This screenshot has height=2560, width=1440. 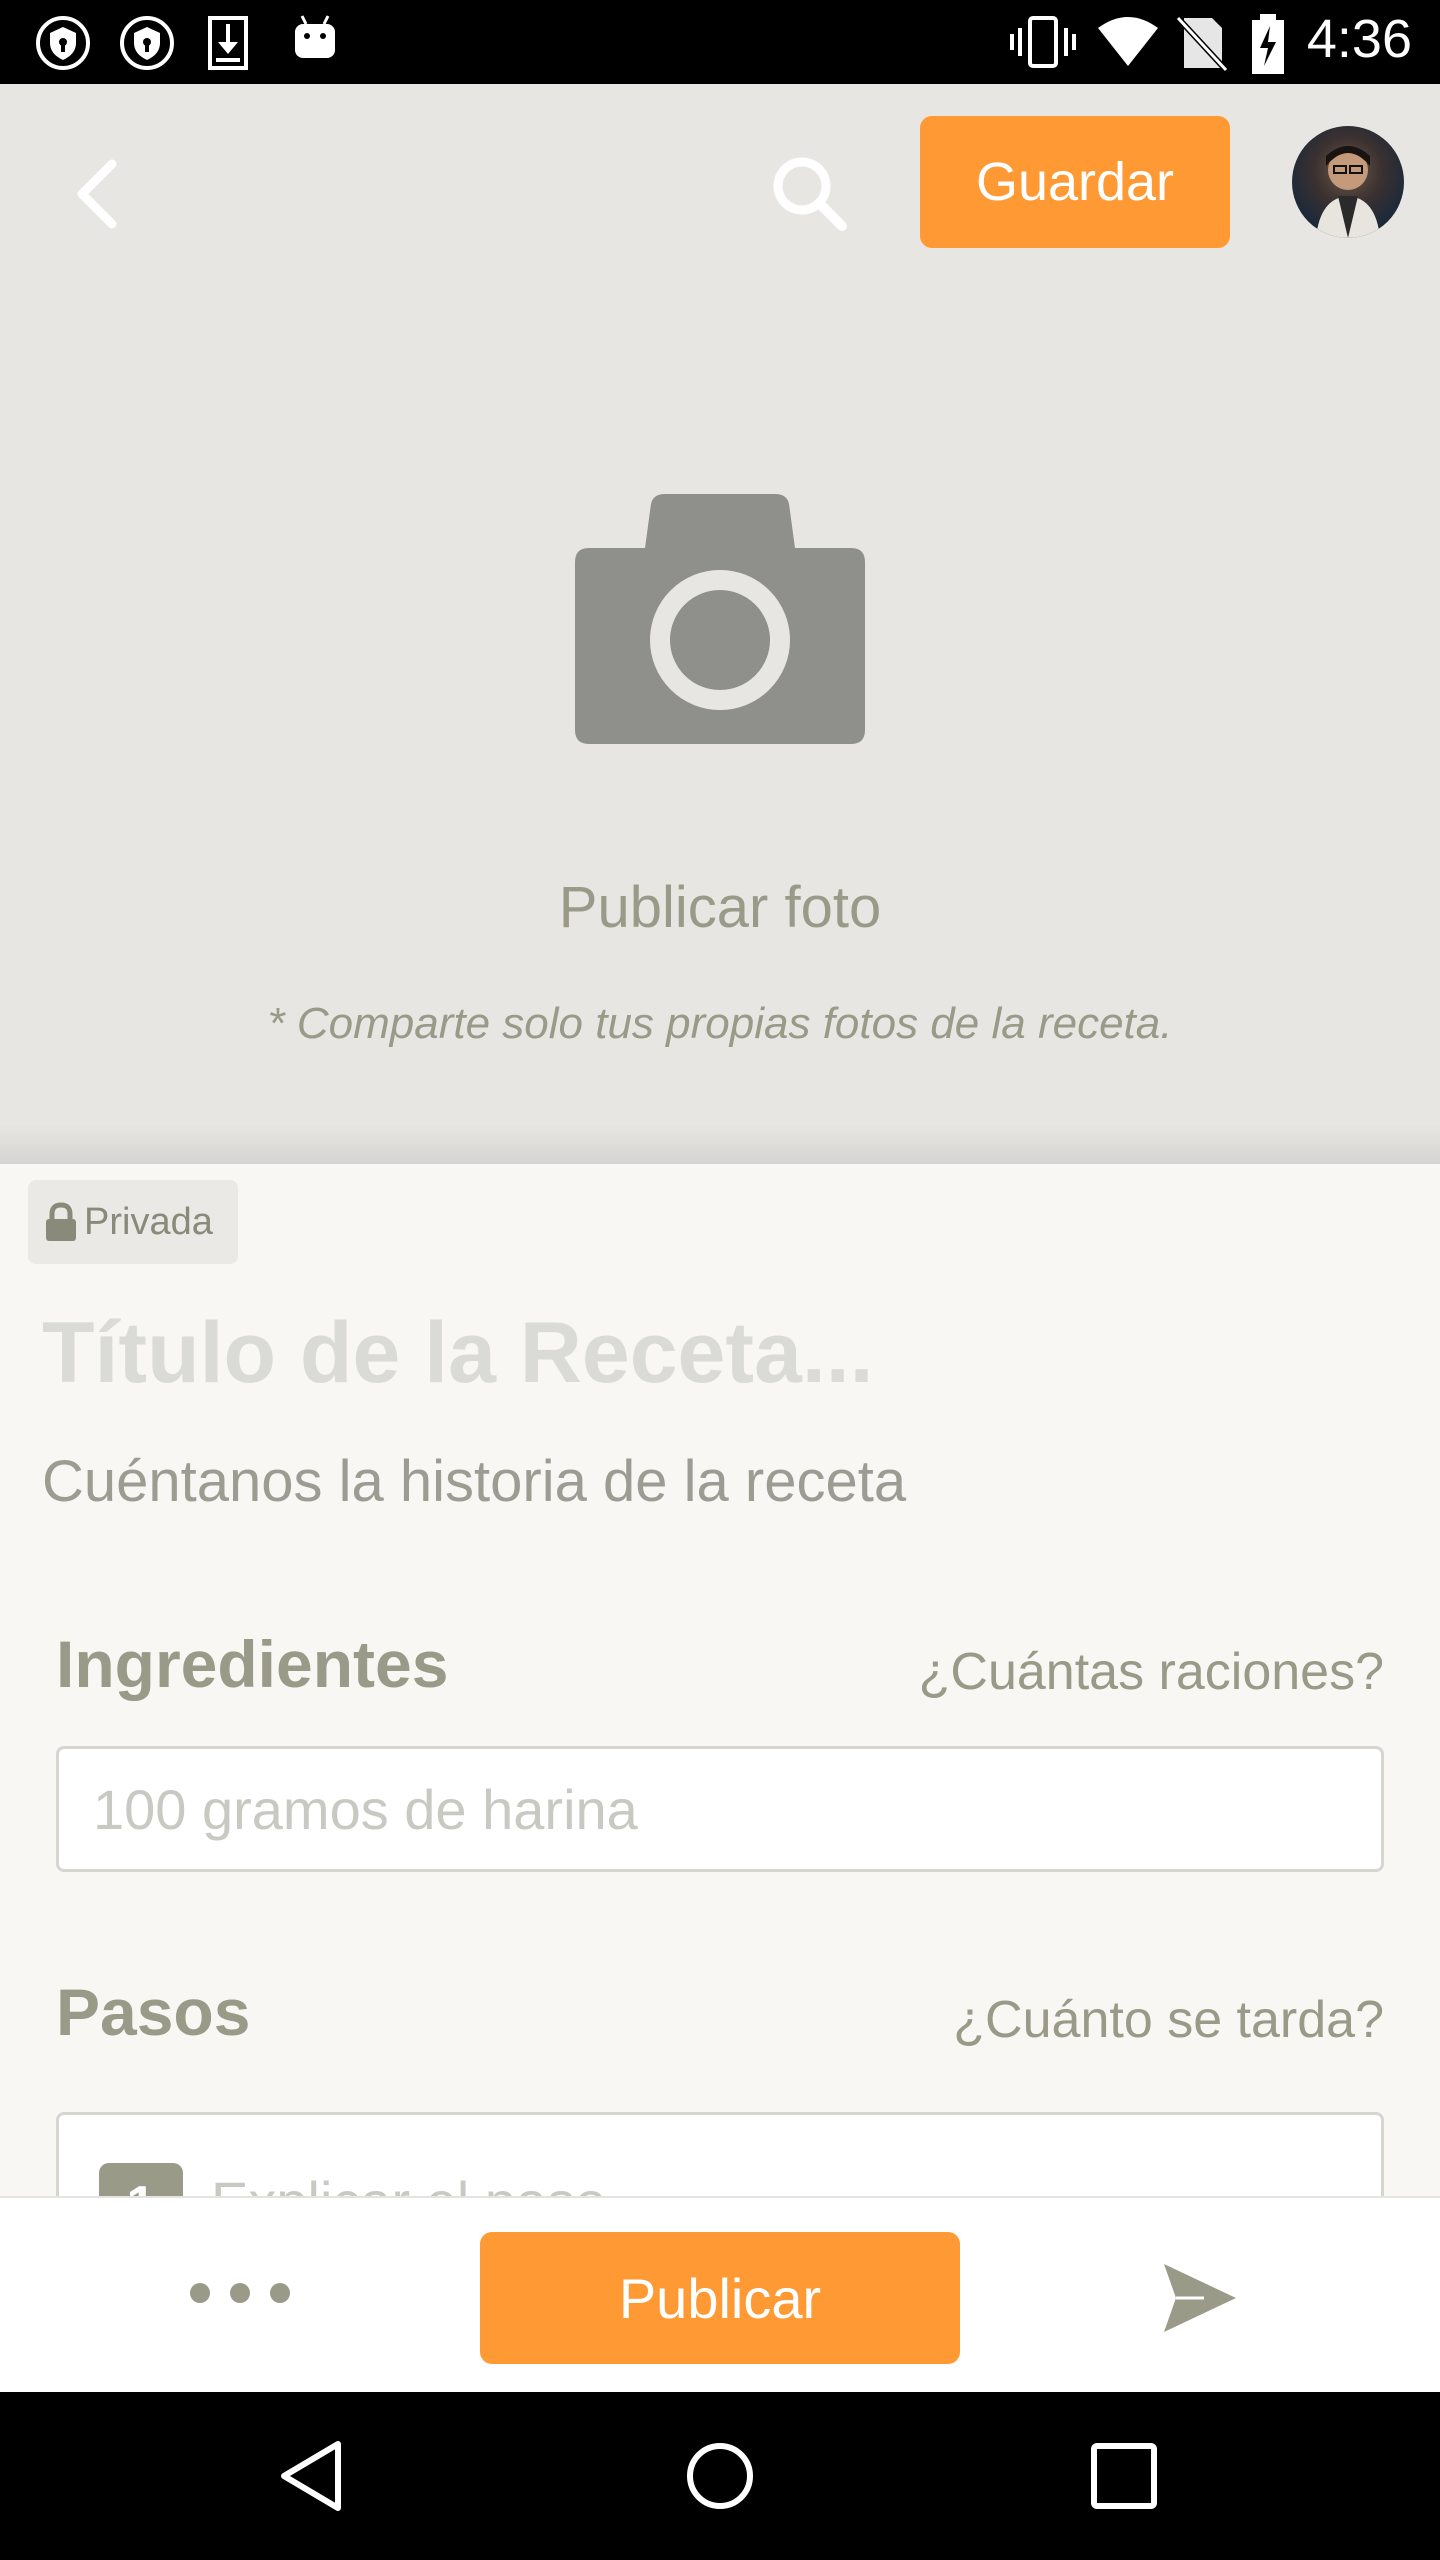 I want to click on chevron-left-icon, so click(x=100, y=194).